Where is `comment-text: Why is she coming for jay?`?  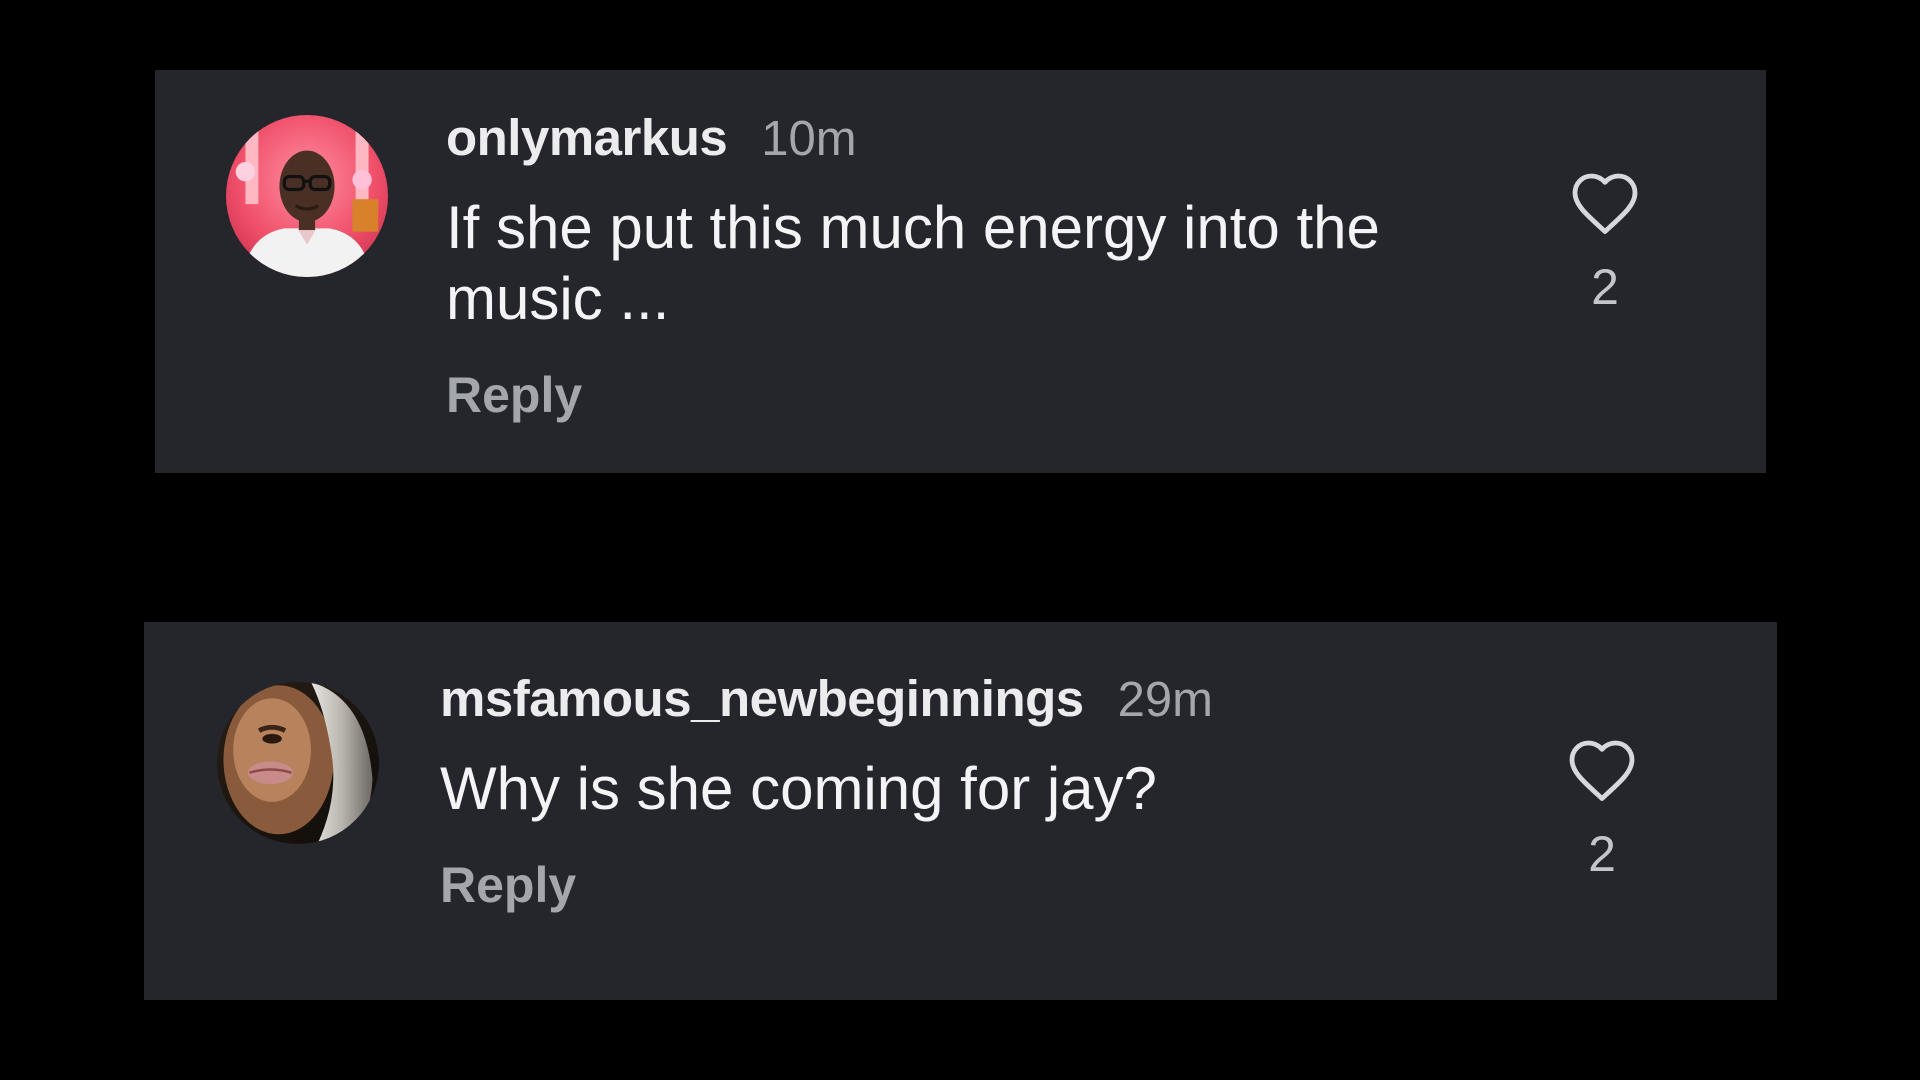 comment-text: Why is she coming for jay? is located at coordinates (798, 788).